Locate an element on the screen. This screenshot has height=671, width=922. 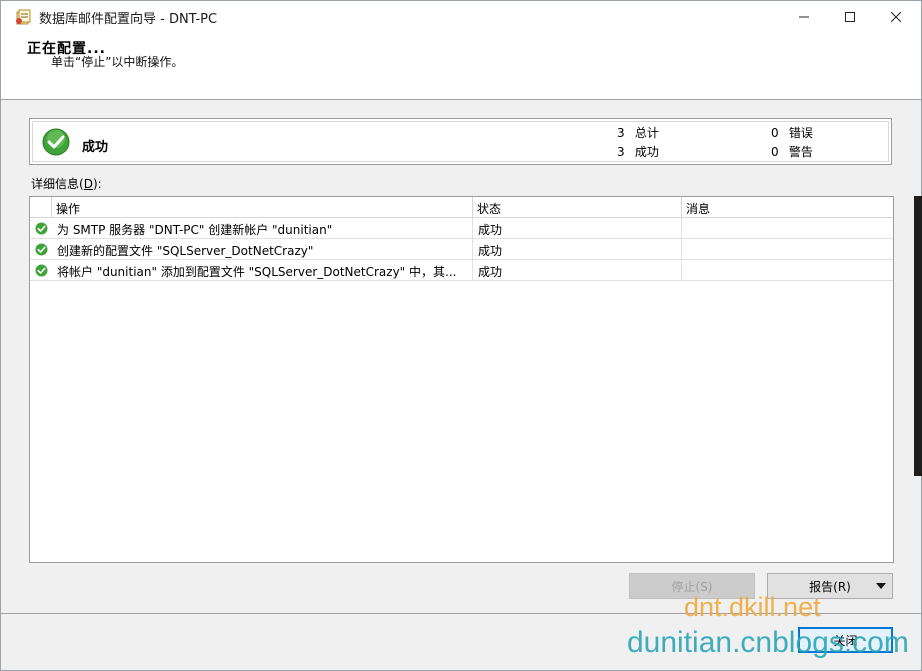
table-row: 为 SMTP 服务器 "DNT-PC" 创建新帐户 "dunitian" 成功 is located at coordinates (461, 228).